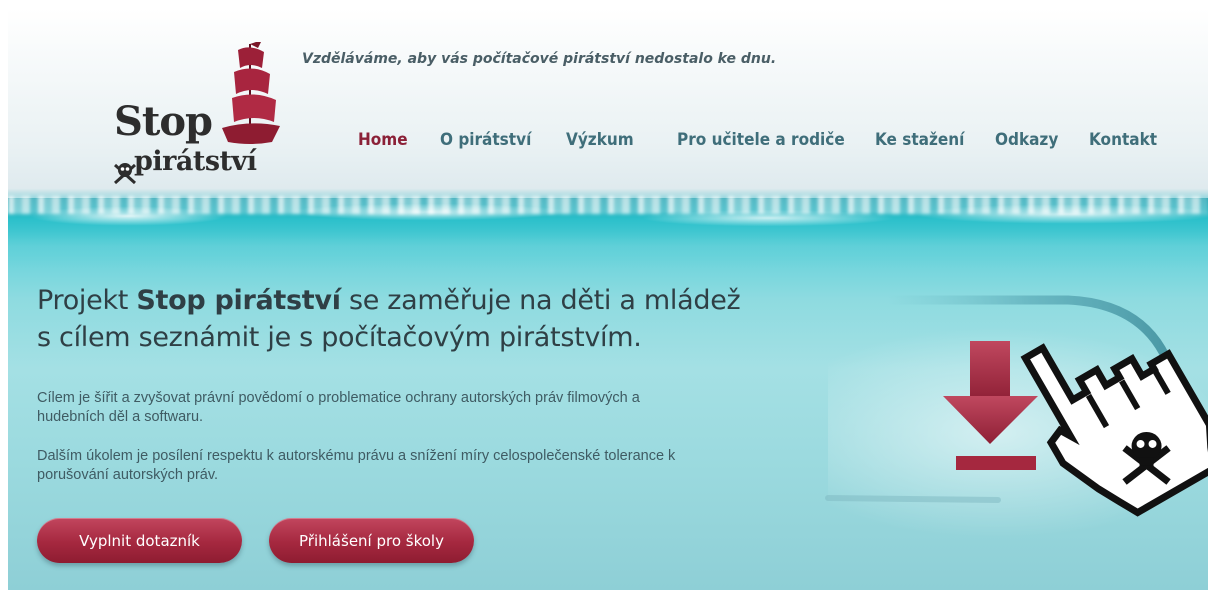 Image resolution: width=1208 pixels, height=590 pixels. What do you see at coordinates (608, 205) in the screenshot?
I see `sea-foam` at bounding box center [608, 205].